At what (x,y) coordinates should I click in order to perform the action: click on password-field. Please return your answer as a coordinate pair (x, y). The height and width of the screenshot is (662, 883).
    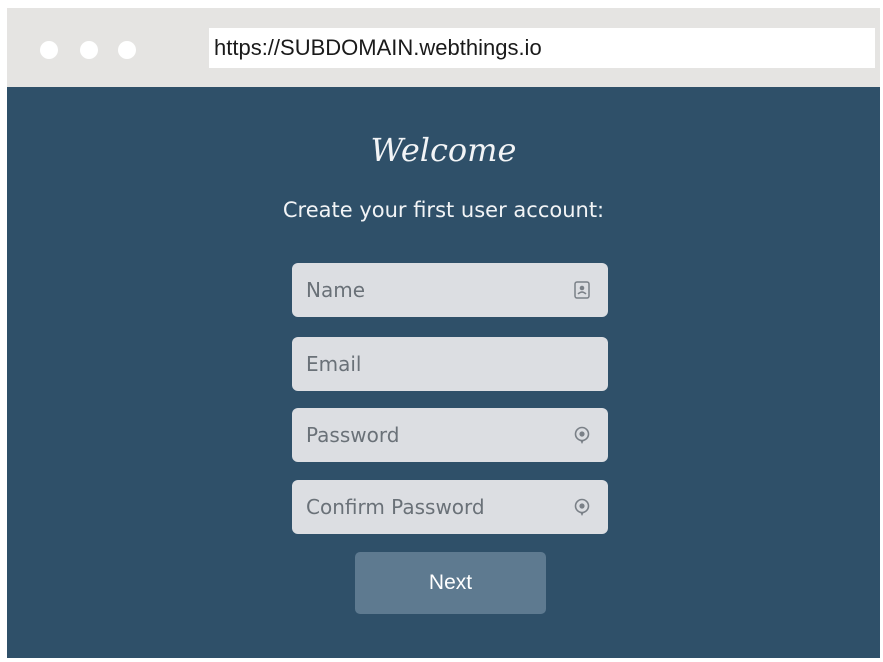
    Looking at the image, I should click on (450, 435).